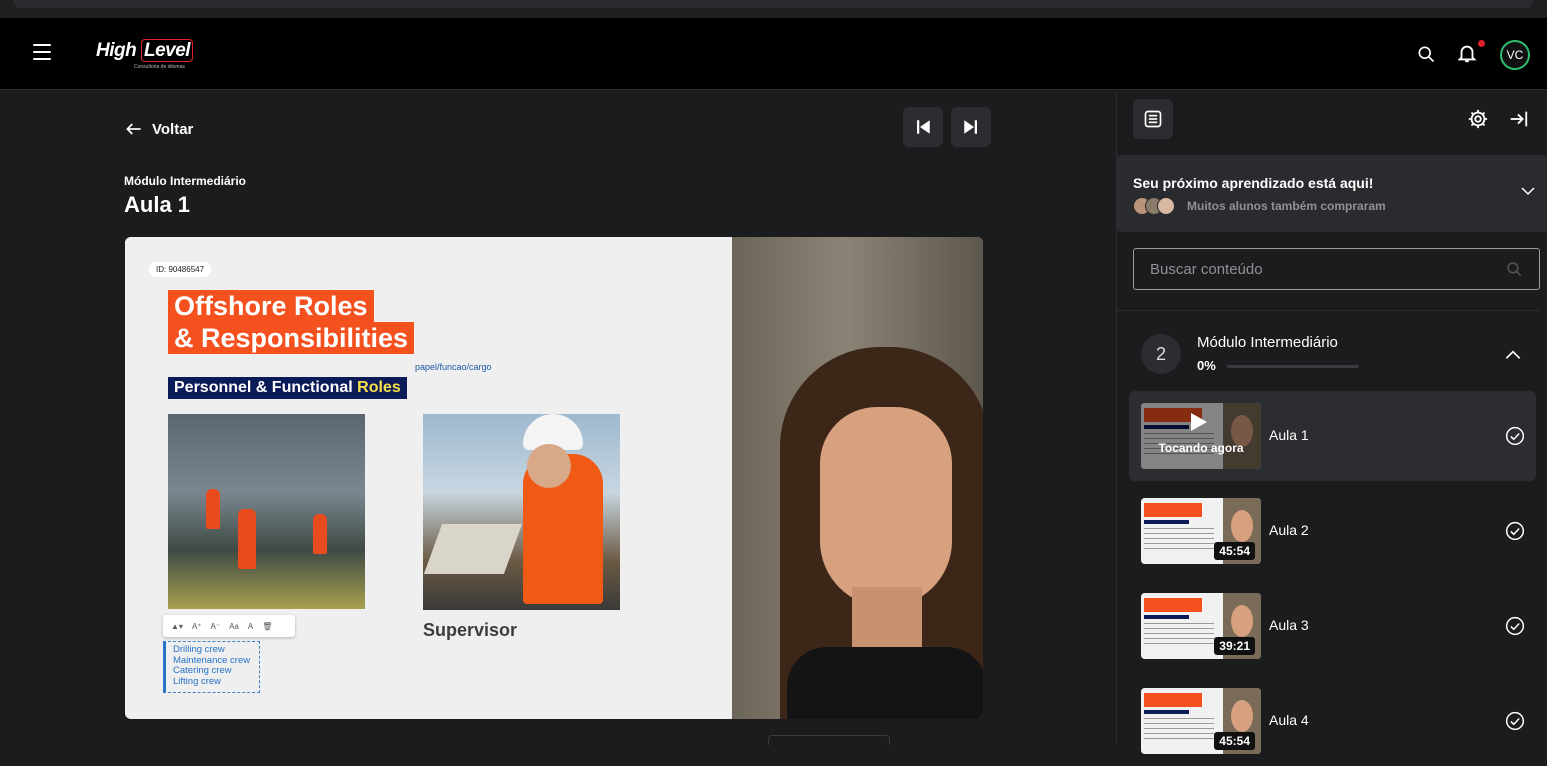 This screenshot has width=1547, height=766. I want to click on lesson-name: Aula 3, so click(1289, 625).